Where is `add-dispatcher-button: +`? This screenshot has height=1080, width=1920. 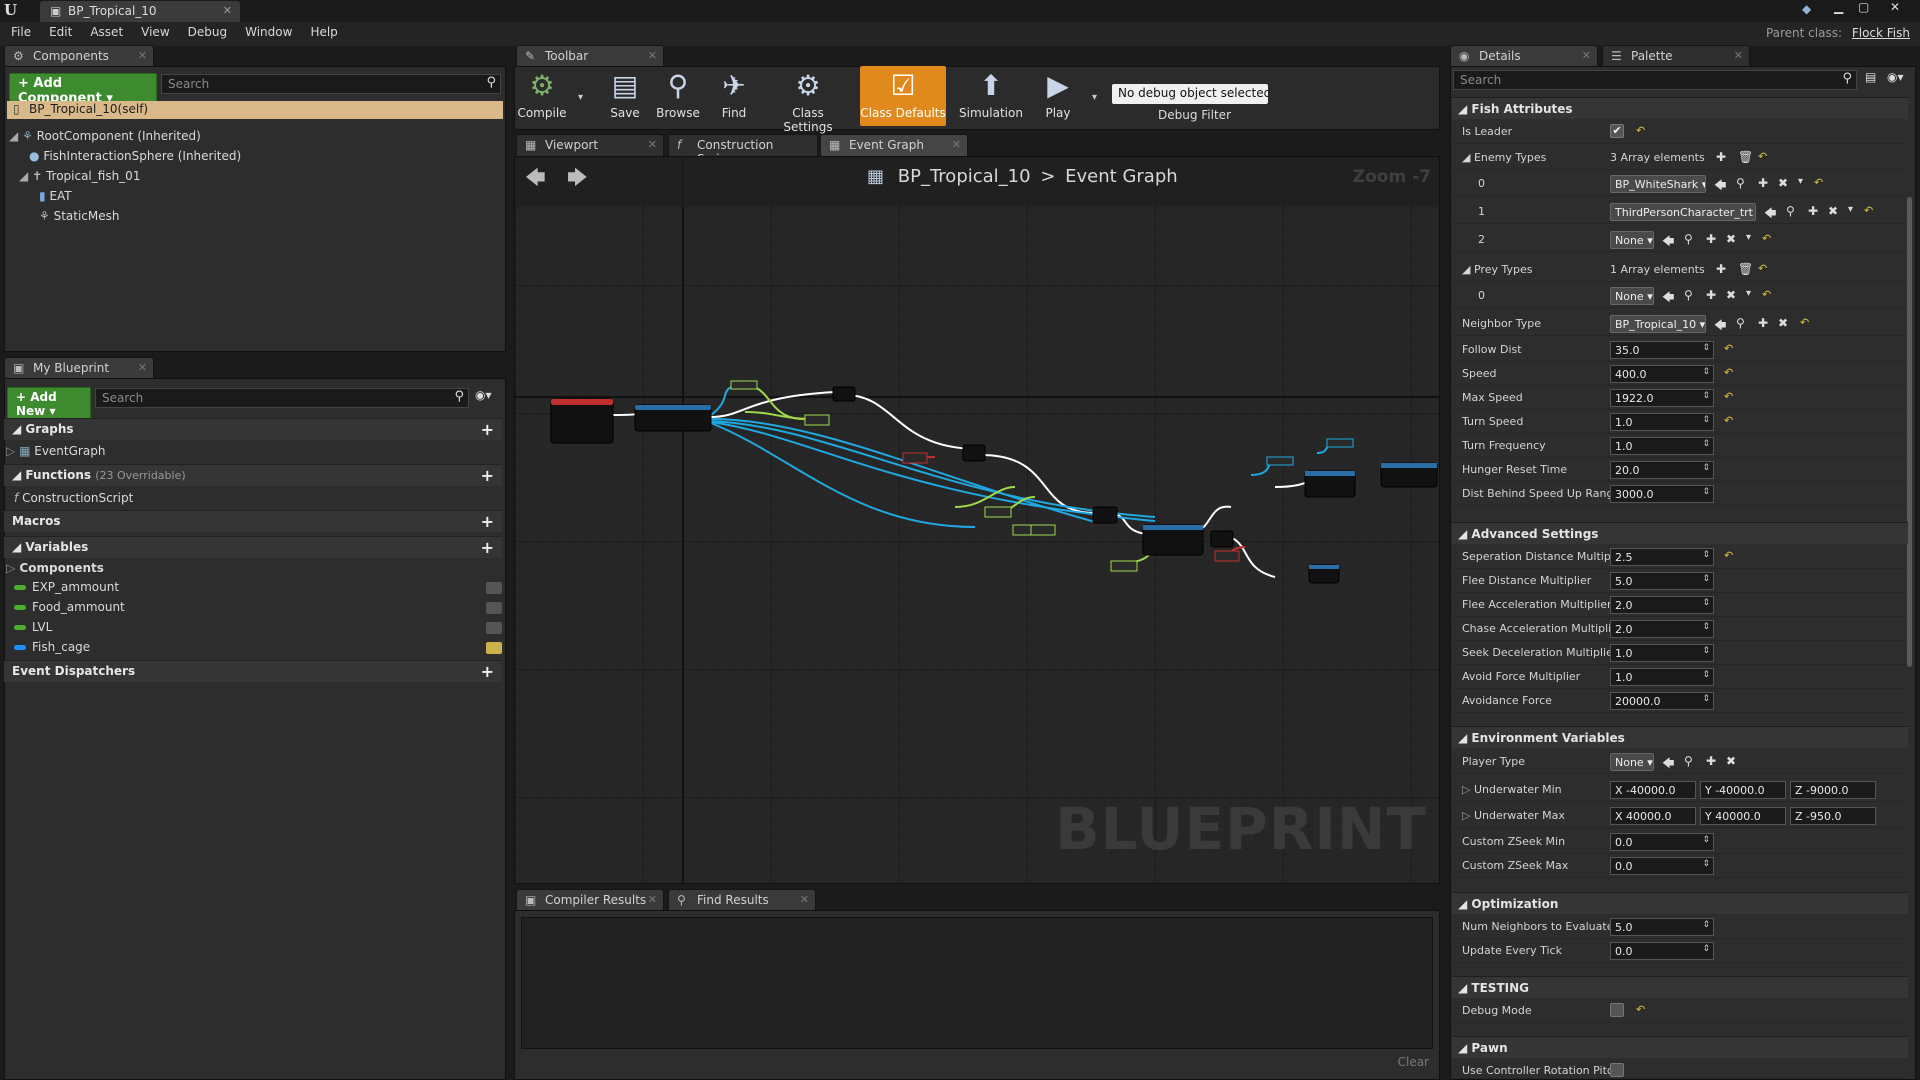 add-dispatcher-button: + is located at coordinates (487, 671).